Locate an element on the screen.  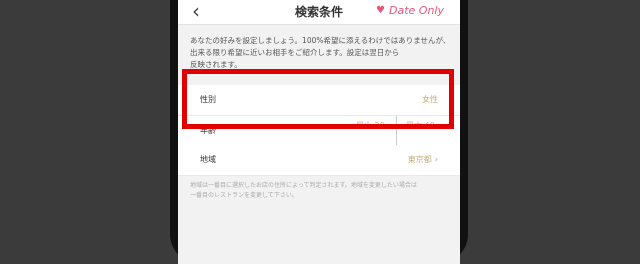
region-label: 地域 is located at coordinates (208, 159).